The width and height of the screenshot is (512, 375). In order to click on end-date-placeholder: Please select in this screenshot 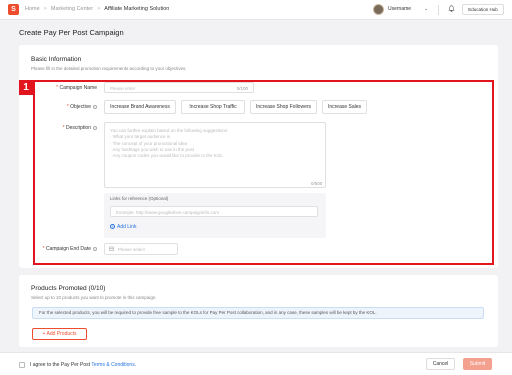, I will do `click(131, 249)`.